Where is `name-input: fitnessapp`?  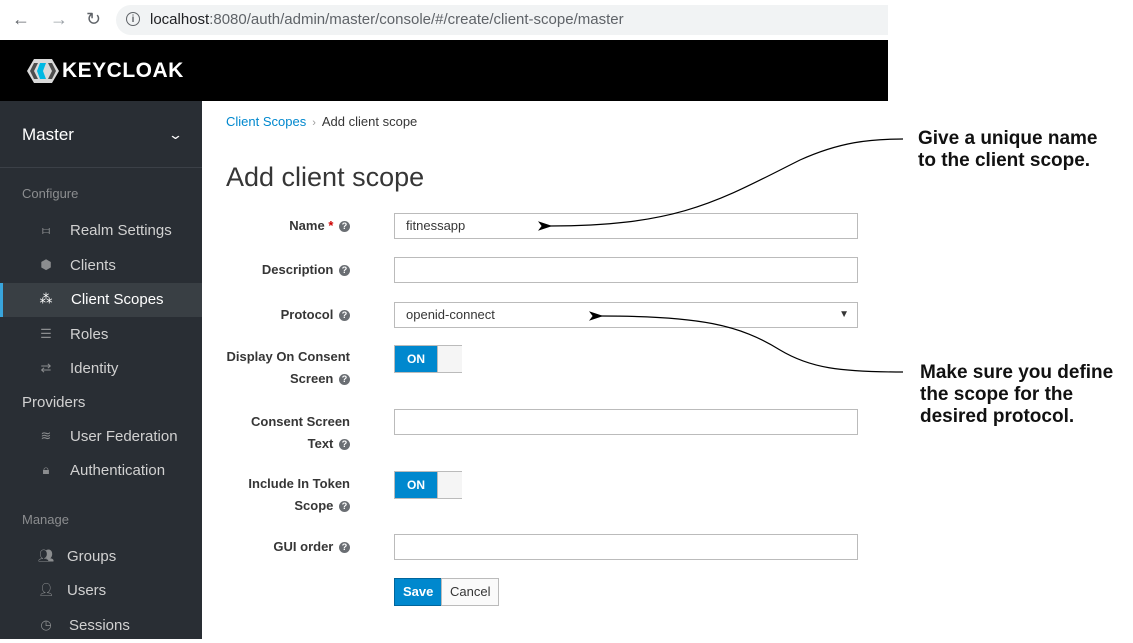 name-input: fitnessapp is located at coordinates (626, 226).